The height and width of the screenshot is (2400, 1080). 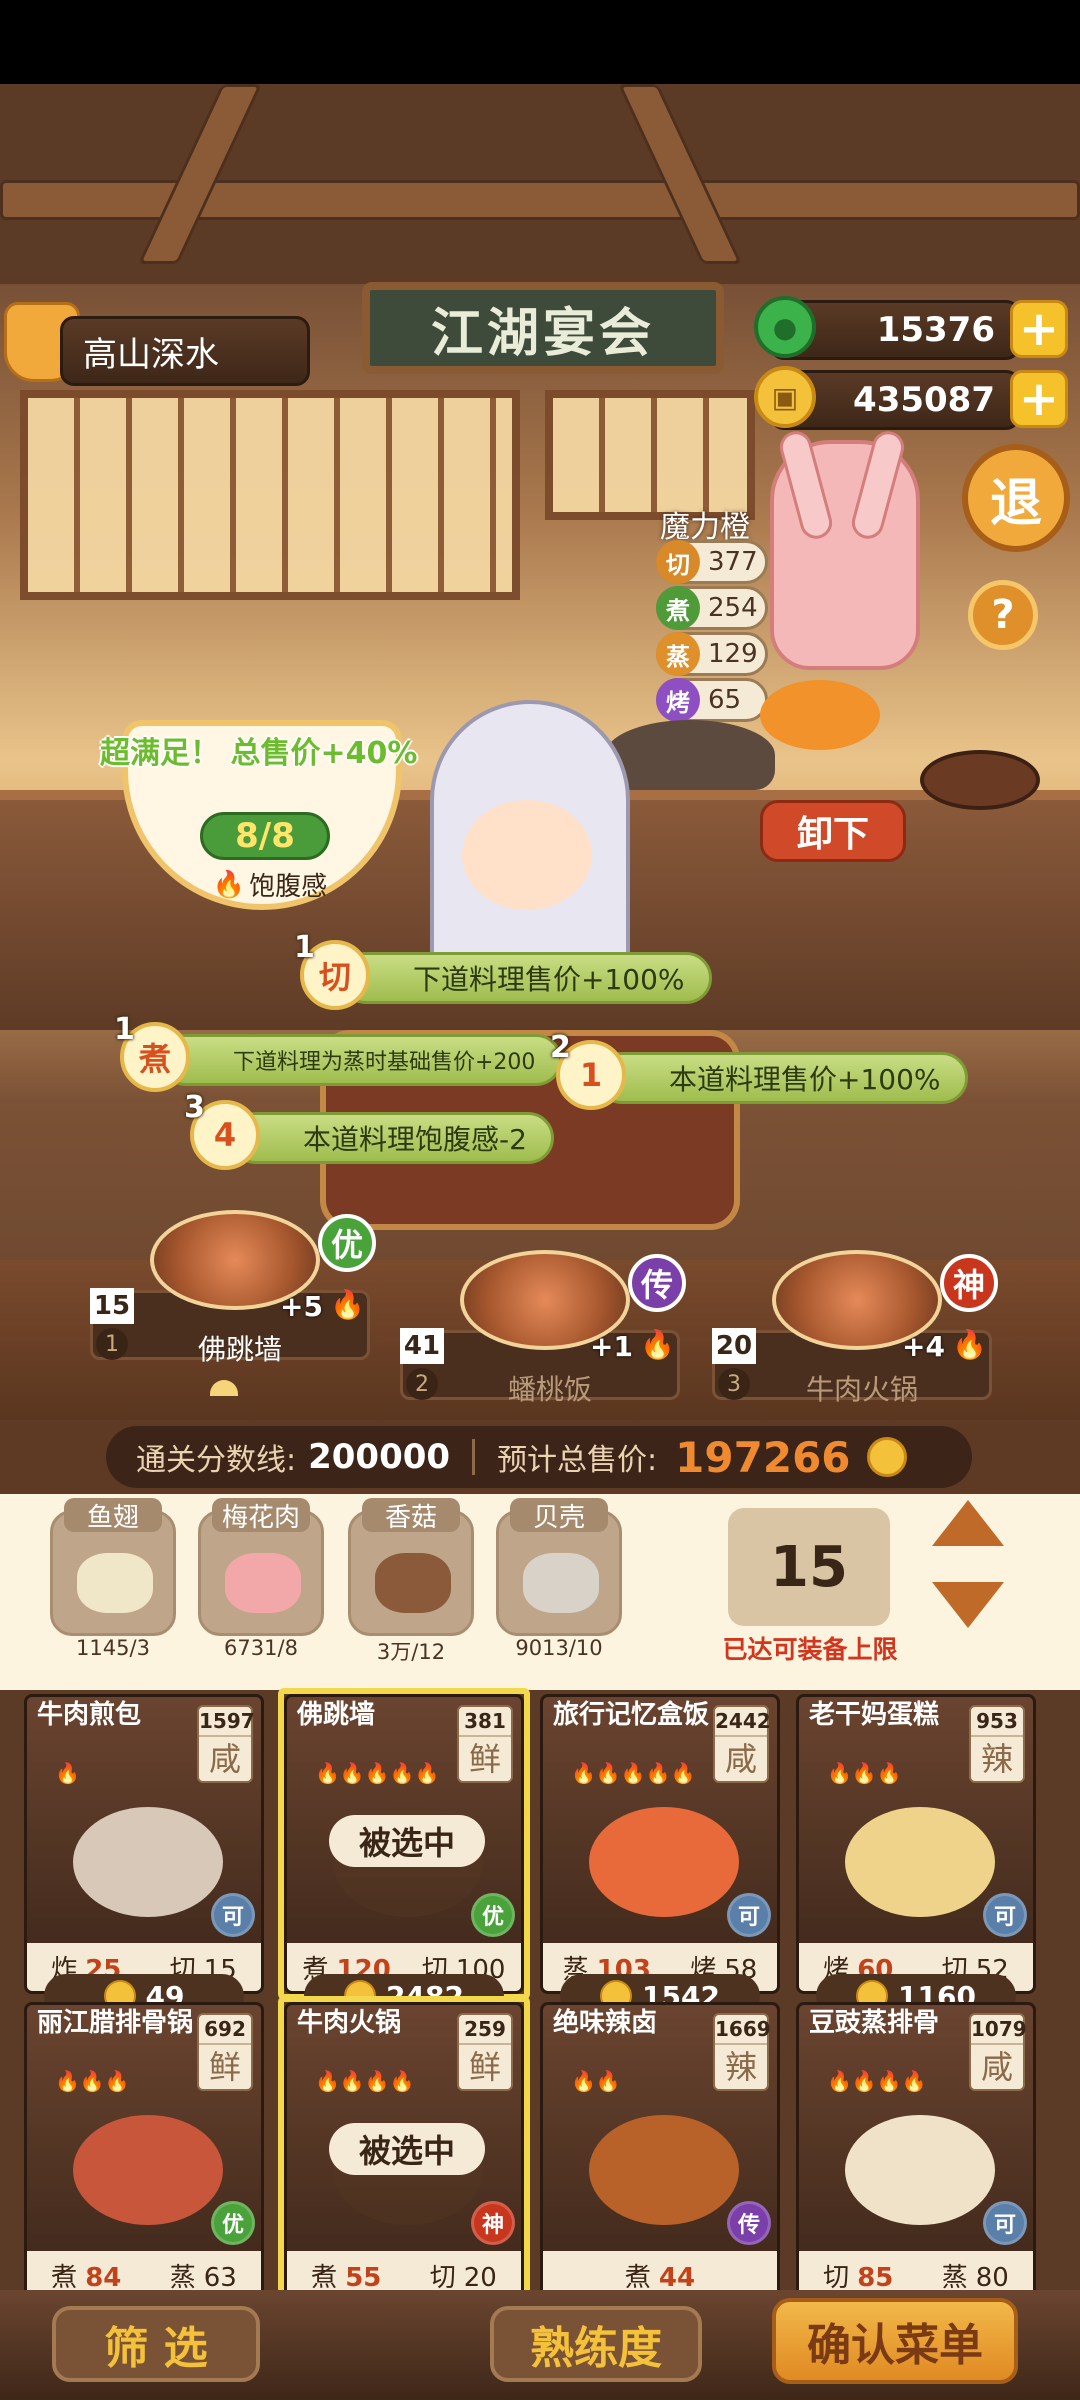 What do you see at coordinates (225, 2066) in the screenshot?
I see `dish-flavor: 鲜` at bounding box center [225, 2066].